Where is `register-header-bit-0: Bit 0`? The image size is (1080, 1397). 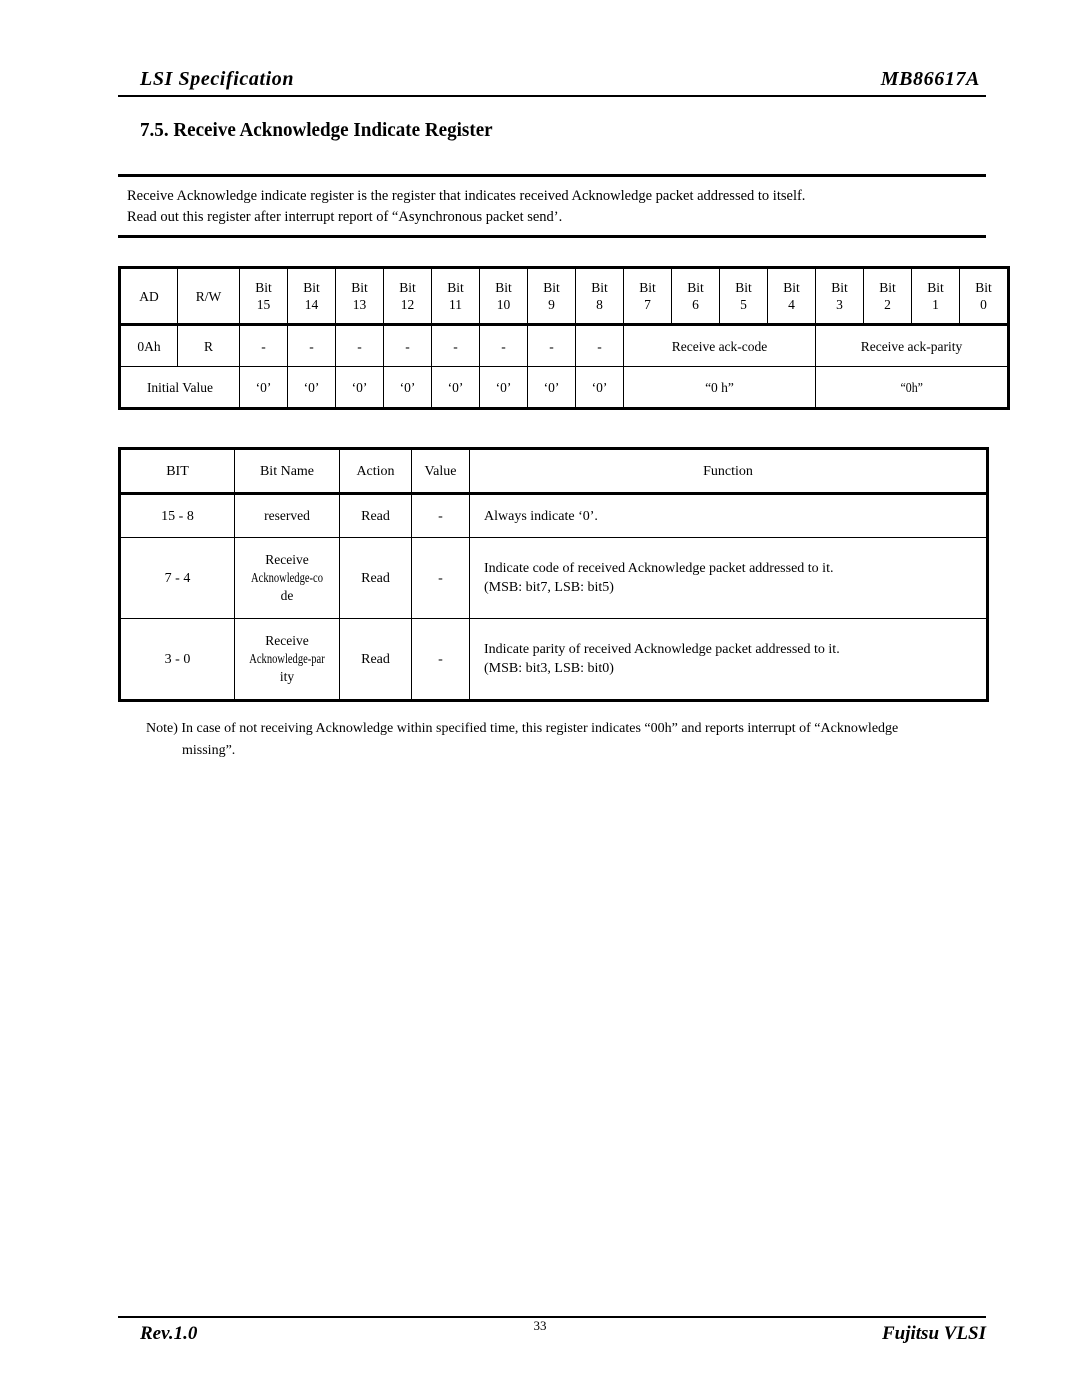
register-header-bit-0: Bit 0 is located at coordinates (984, 296).